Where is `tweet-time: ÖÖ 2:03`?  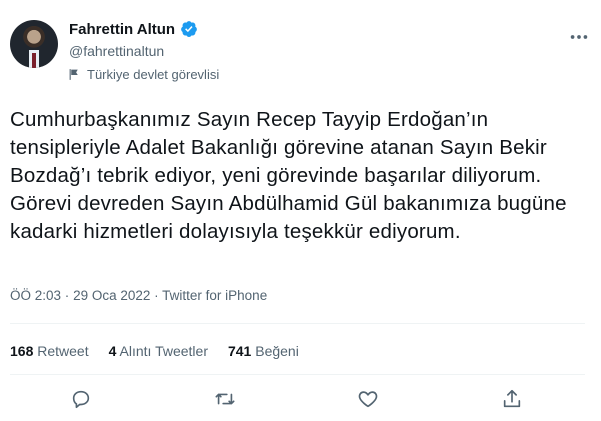
tweet-time: ÖÖ 2:03 is located at coordinates (35, 295).